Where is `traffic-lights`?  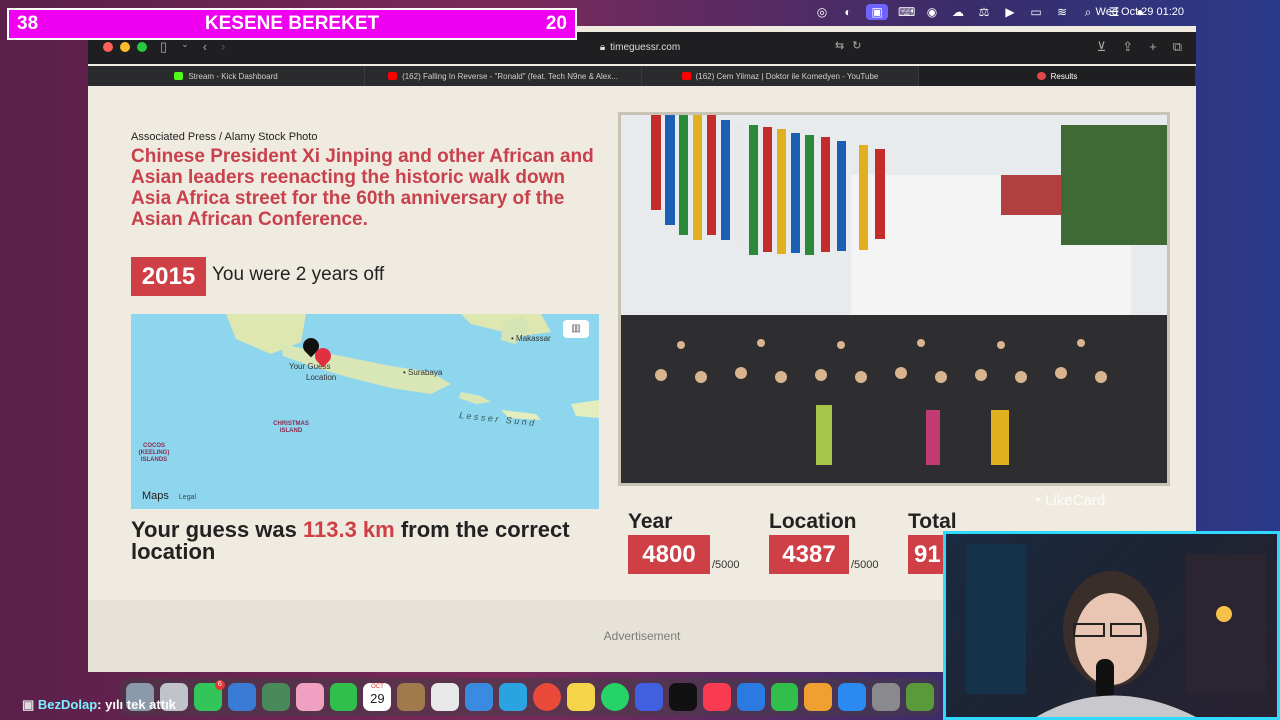
traffic-lights is located at coordinates (125, 47).